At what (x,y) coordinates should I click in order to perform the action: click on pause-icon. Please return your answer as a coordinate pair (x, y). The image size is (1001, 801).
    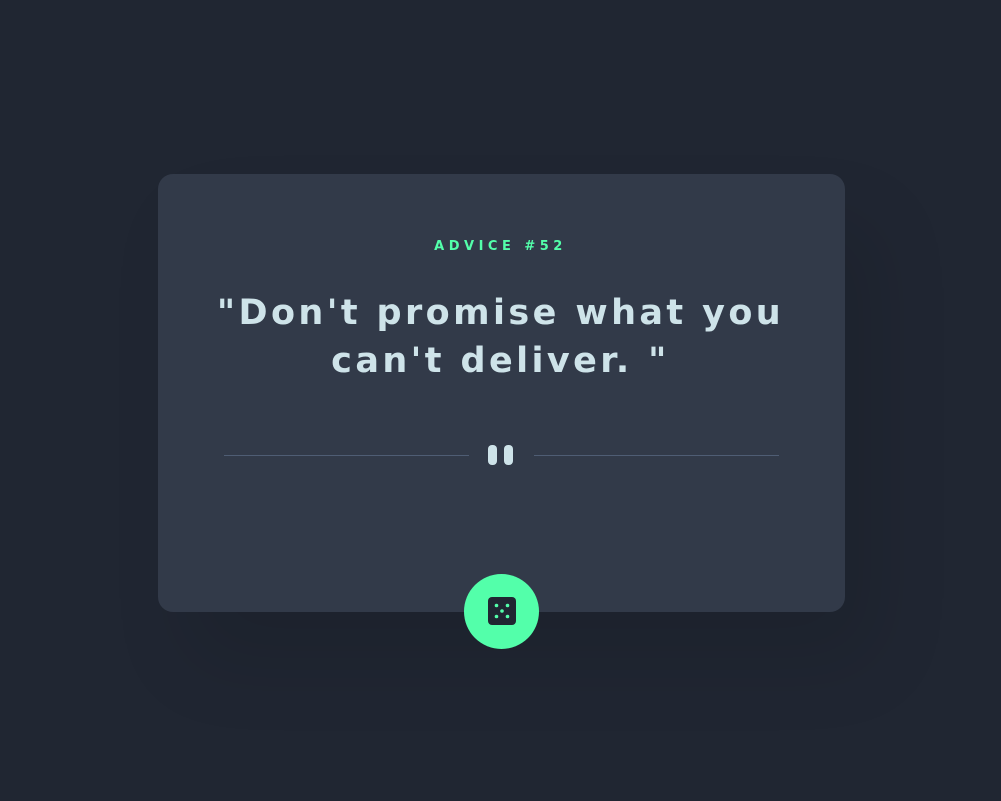
    Looking at the image, I should click on (502, 456).